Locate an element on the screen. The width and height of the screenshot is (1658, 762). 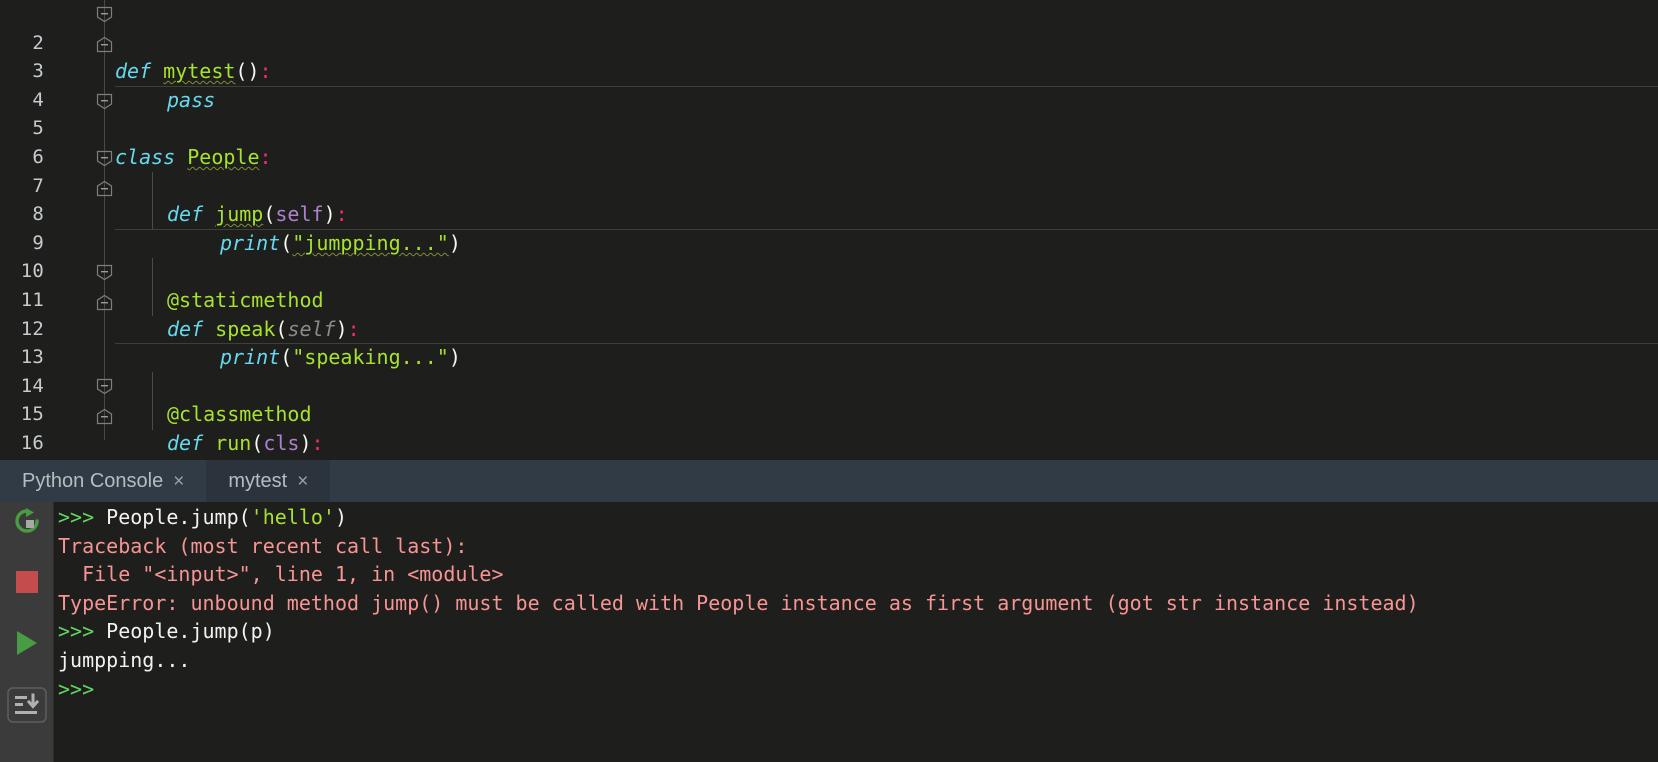
editor-line: 9 is located at coordinates (829, 227).